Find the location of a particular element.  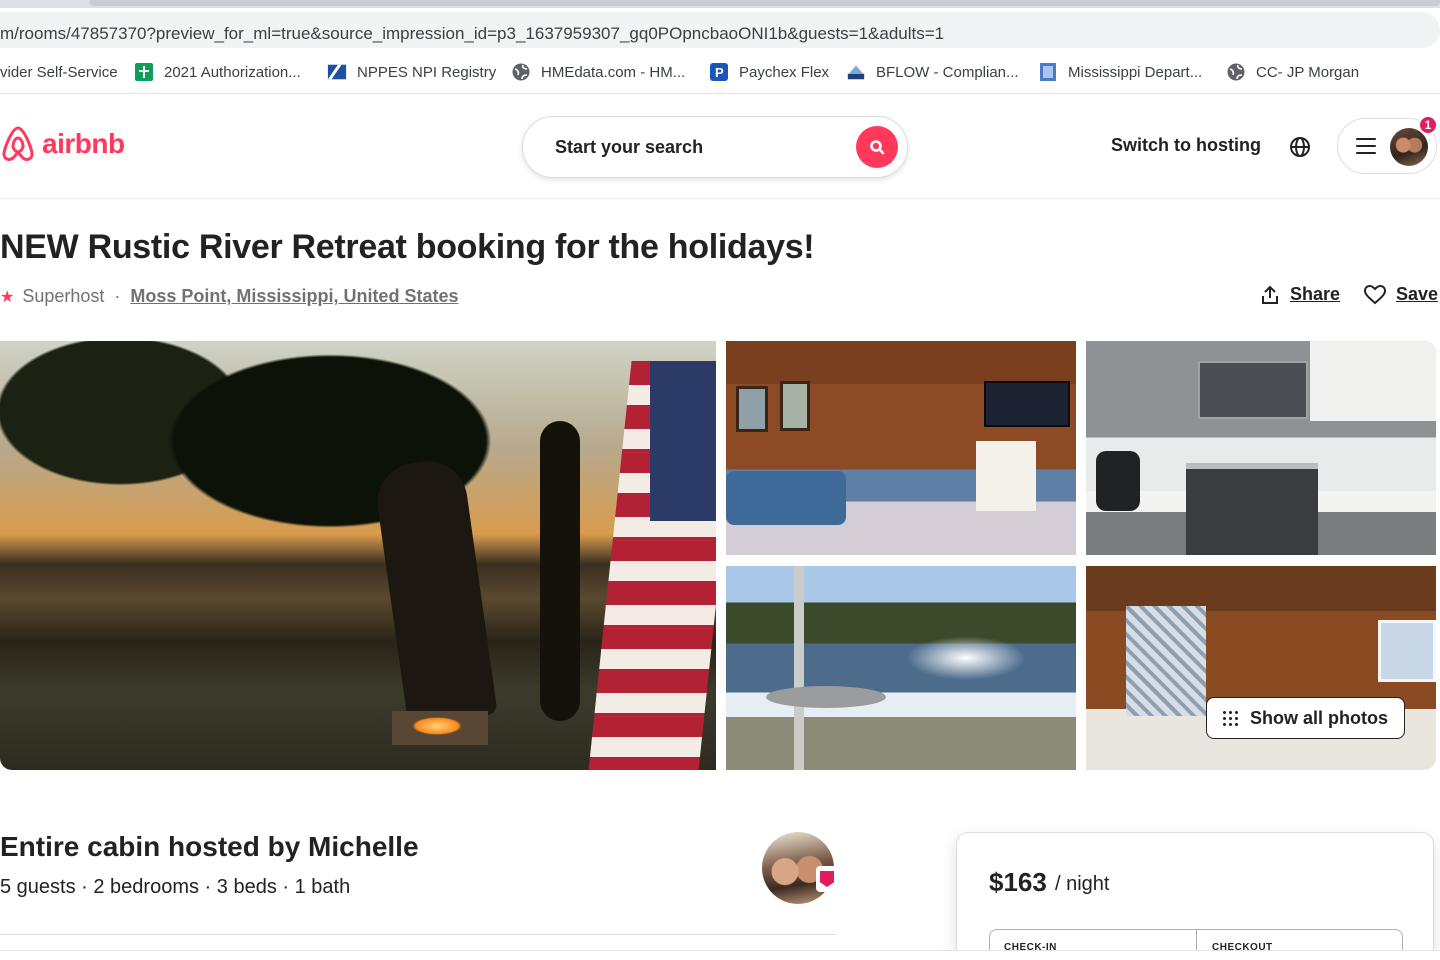

bookmark-label: NPPES NPI Registry is located at coordinates (427, 72).